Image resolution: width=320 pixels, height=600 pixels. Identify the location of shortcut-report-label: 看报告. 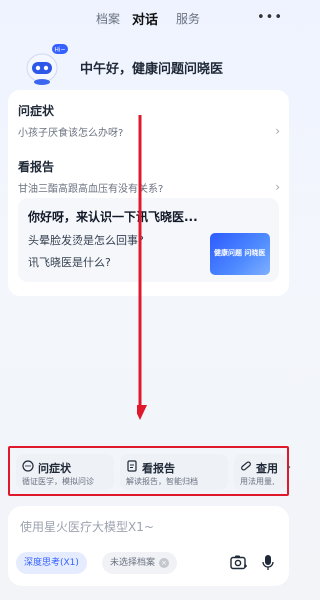
(158, 468).